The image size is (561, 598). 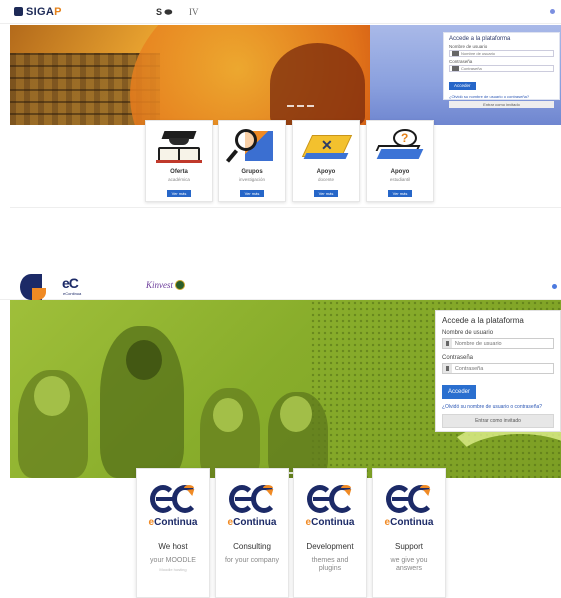 What do you see at coordinates (330, 533) in the screenshot?
I see `card-development: eContinua Development themes and plugins` at bounding box center [330, 533].